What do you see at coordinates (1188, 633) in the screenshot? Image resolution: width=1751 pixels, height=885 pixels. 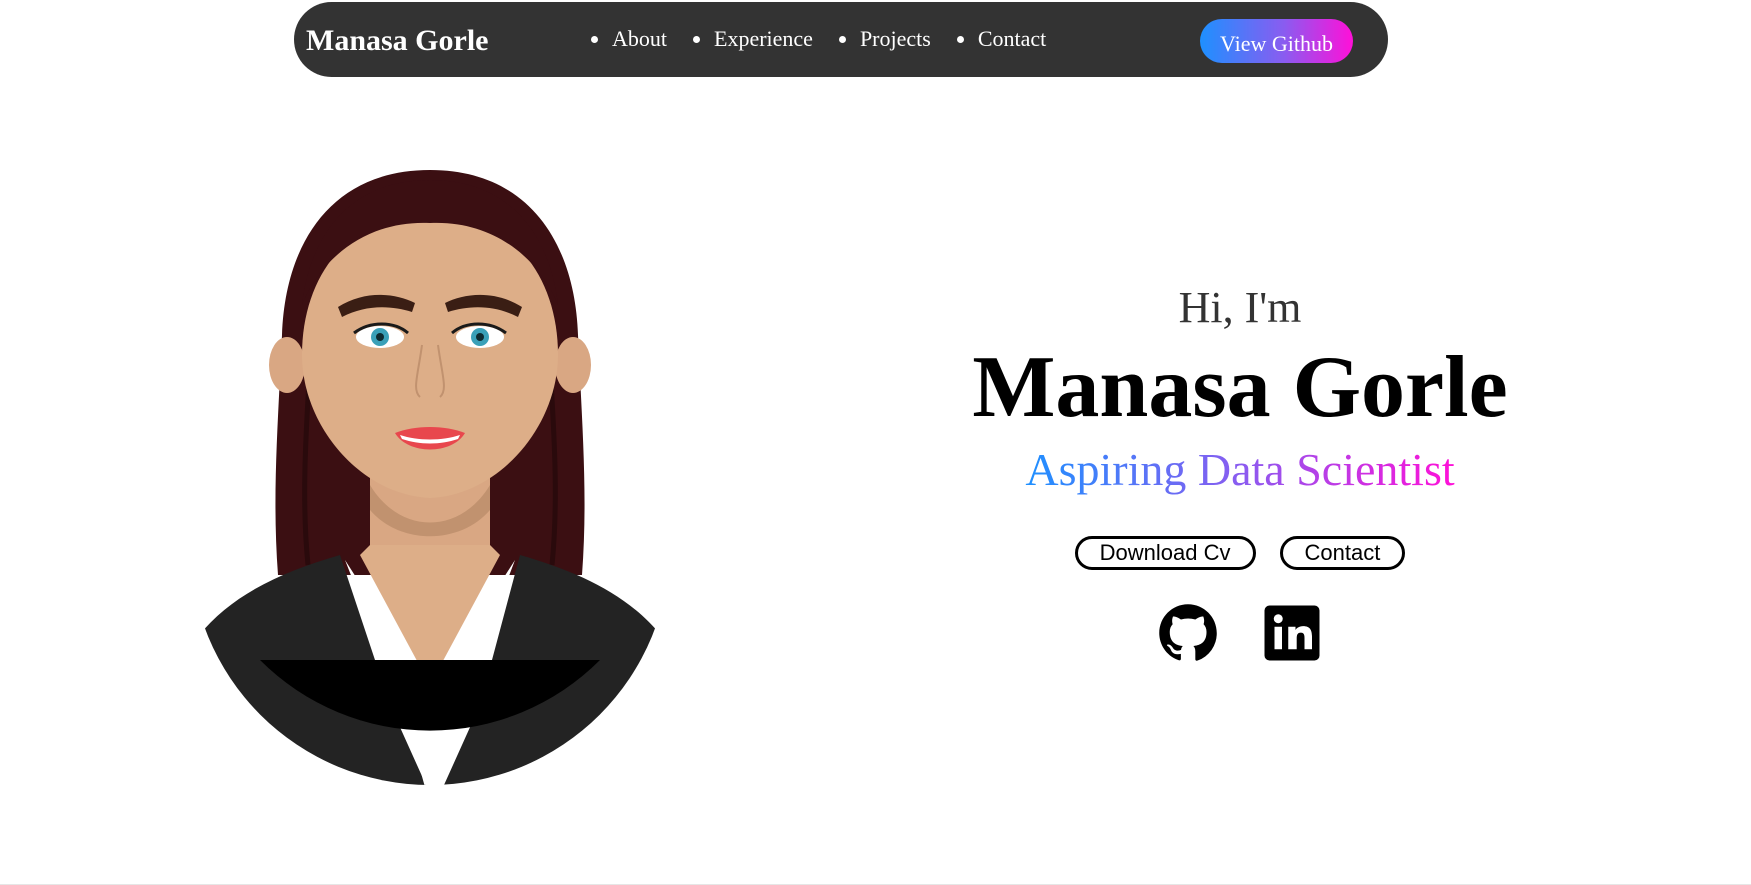 I see `github-icon` at bounding box center [1188, 633].